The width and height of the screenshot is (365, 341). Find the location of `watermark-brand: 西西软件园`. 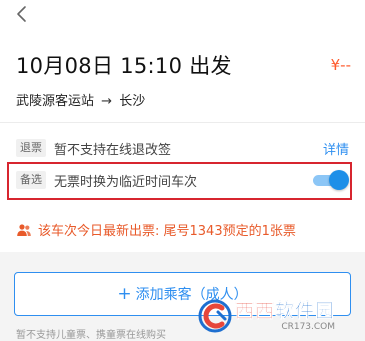

watermark-brand: 西西软件园 is located at coordinates (285, 311).